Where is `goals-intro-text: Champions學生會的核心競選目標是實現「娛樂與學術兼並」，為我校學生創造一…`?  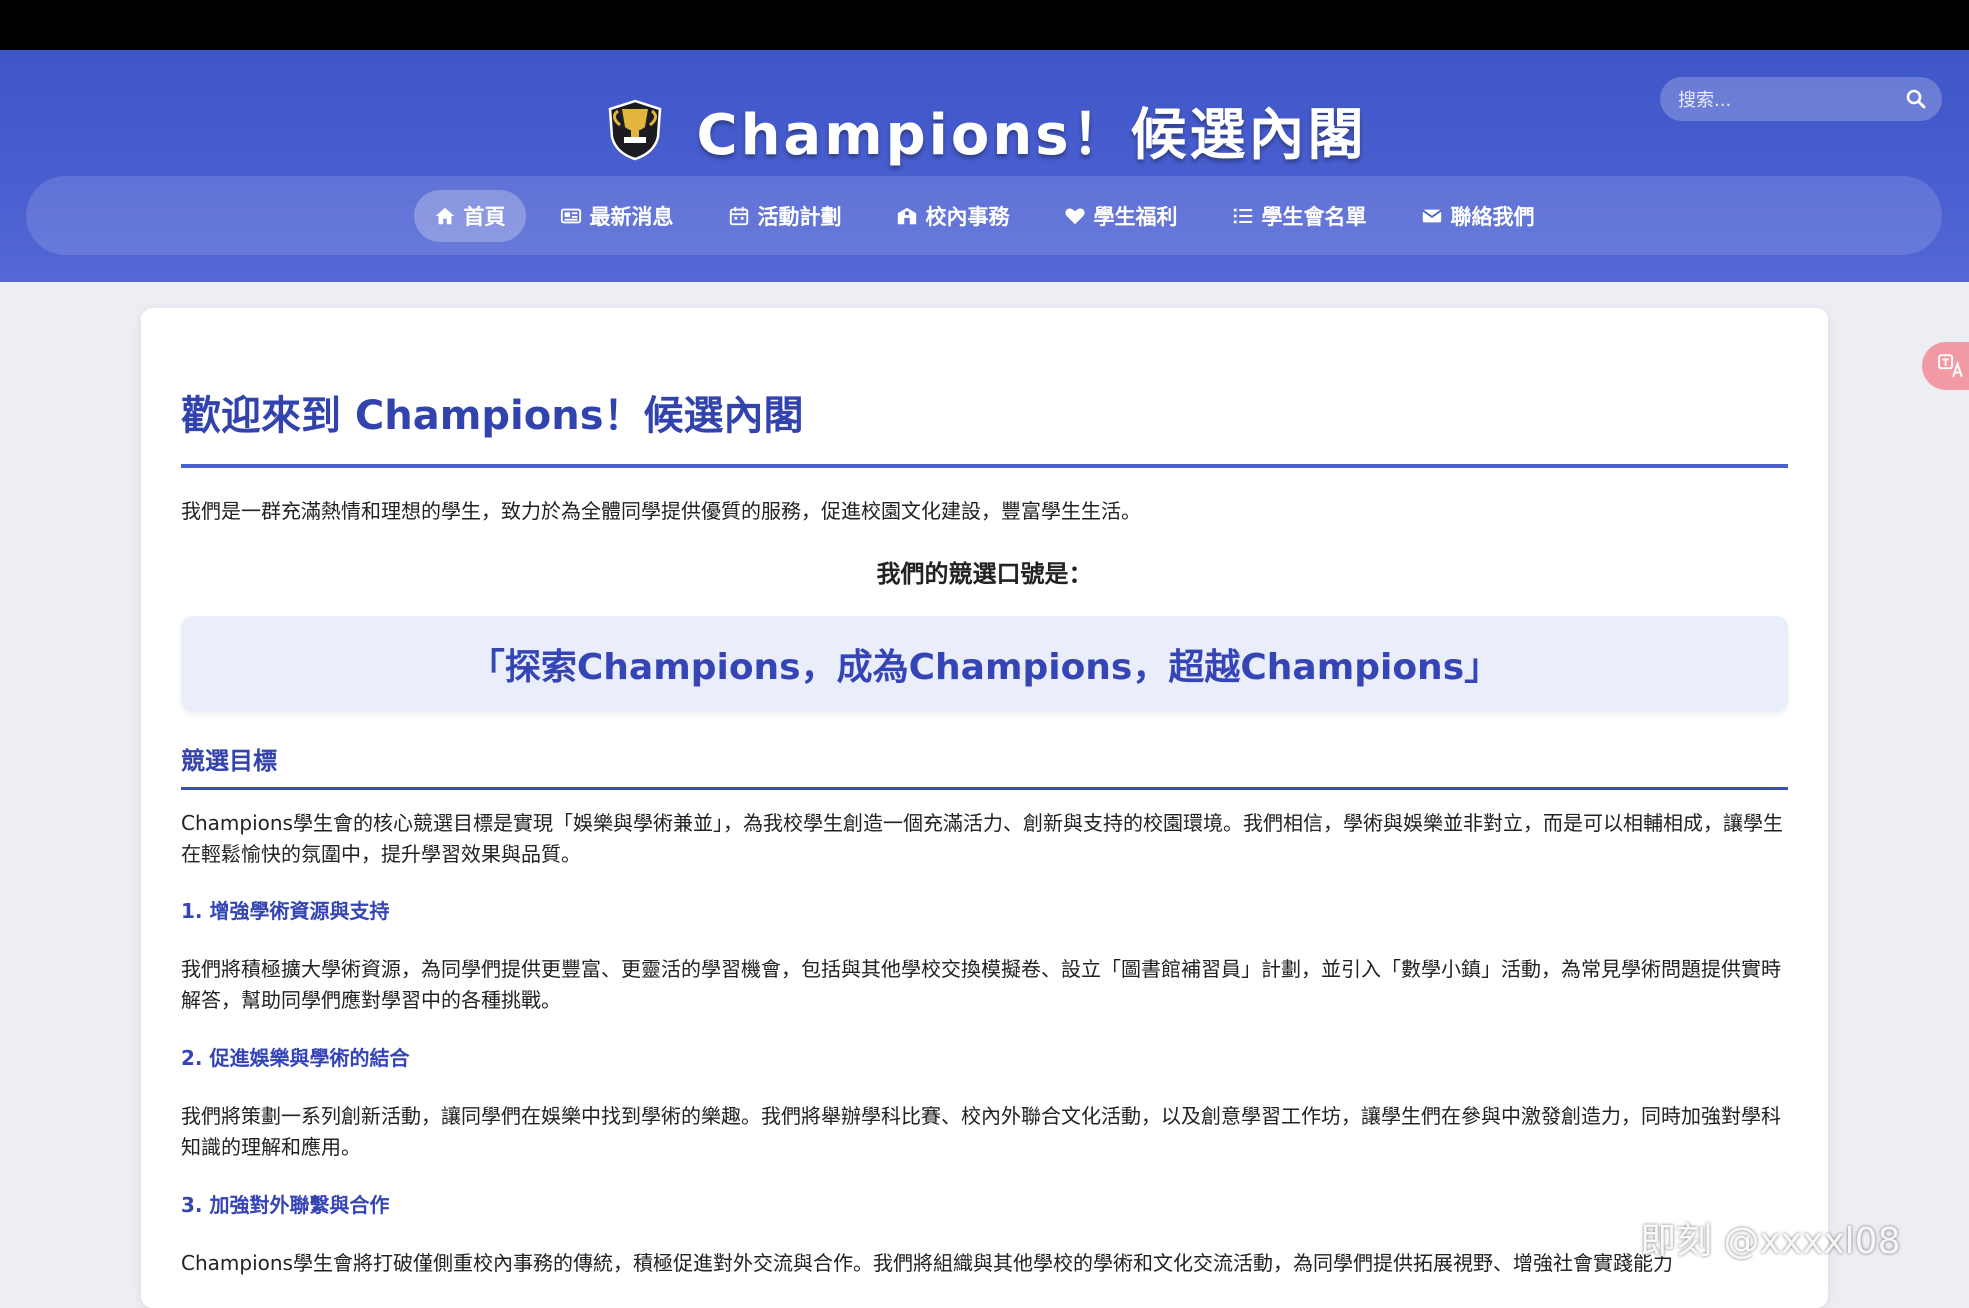
goals-intro-text: Champions學生會的核心競選目標是實現「娛樂與學術兼並」，為我校學生創造一… is located at coordinates (982, 838).